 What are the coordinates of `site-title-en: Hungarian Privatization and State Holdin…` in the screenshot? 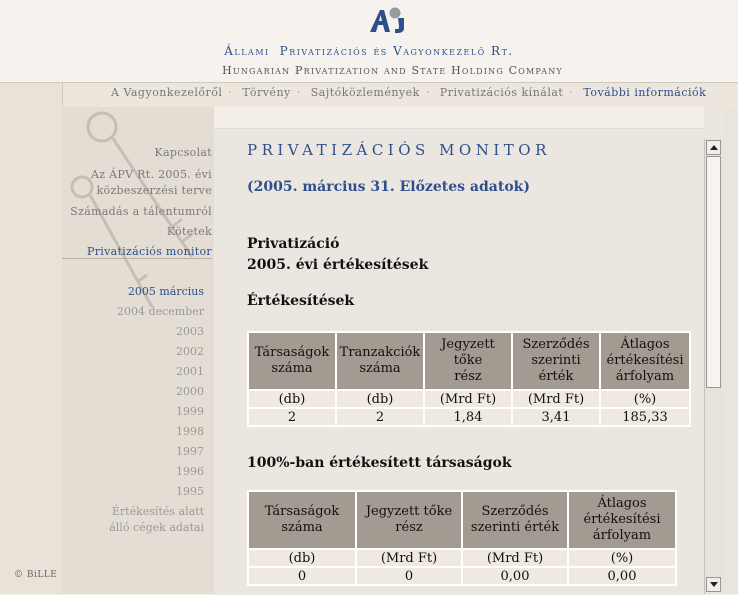 It's located at (392, 70).